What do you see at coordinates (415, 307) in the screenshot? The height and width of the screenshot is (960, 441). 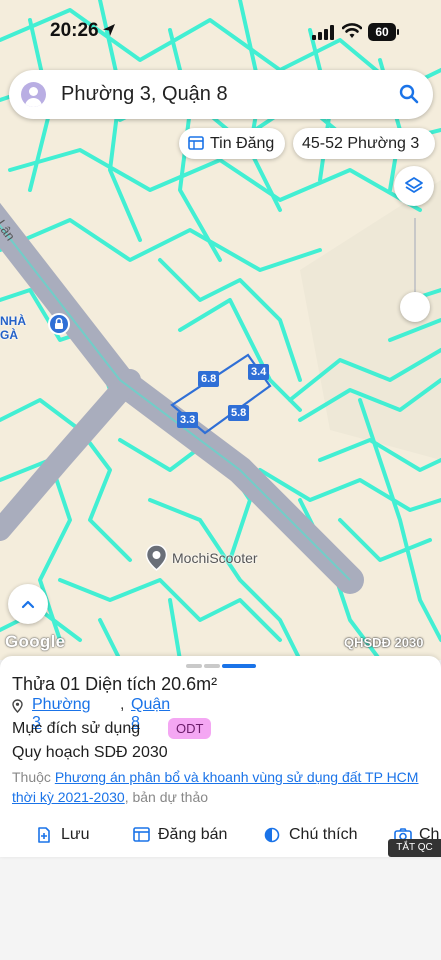 I see `opacity-slider-thumb` at bounding box center [415, 307].